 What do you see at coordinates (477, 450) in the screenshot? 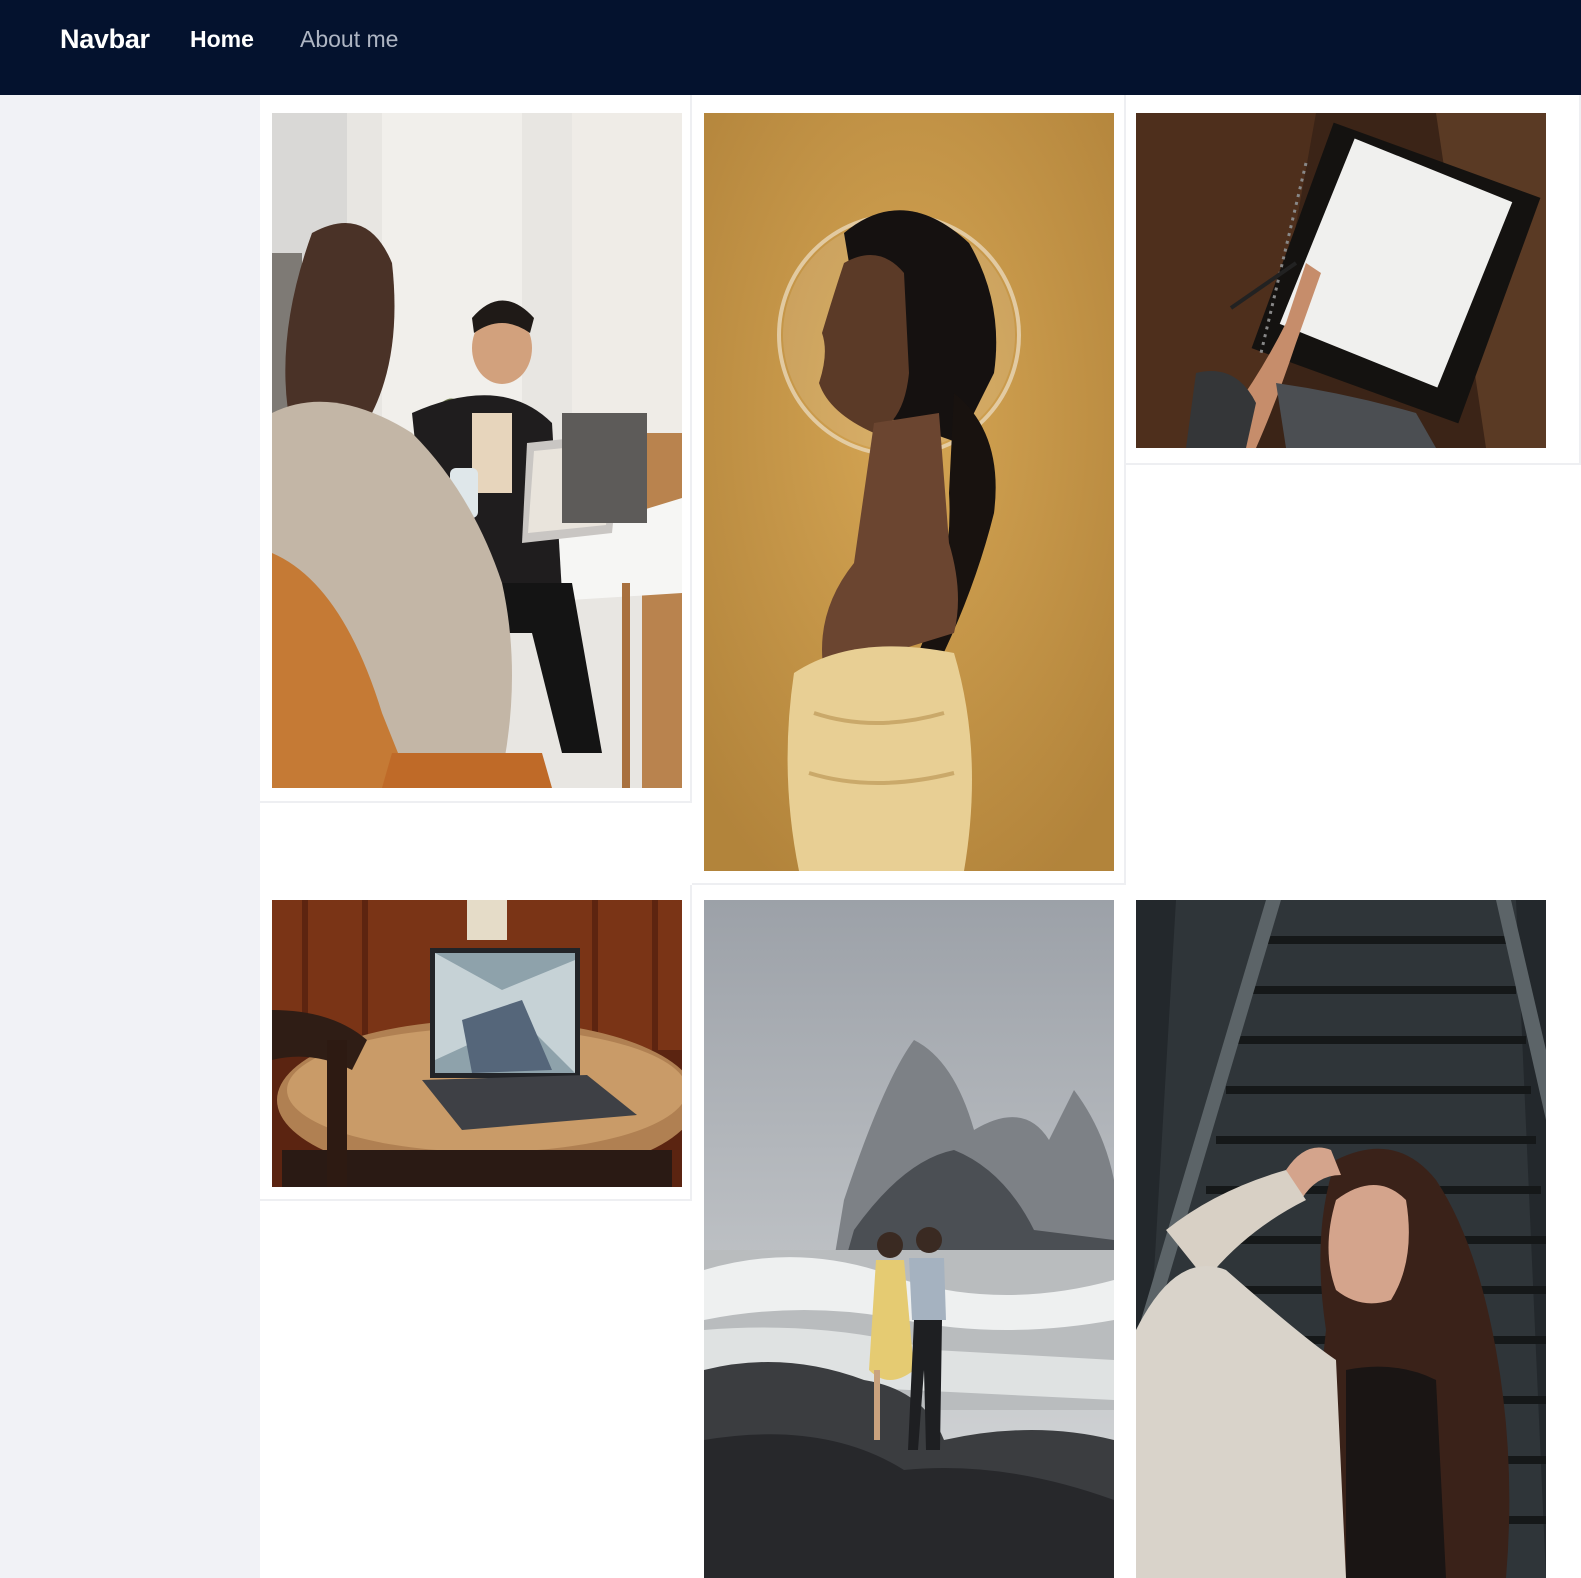
I see `gallery-photo-meeting` at bounding box center [477, 450].